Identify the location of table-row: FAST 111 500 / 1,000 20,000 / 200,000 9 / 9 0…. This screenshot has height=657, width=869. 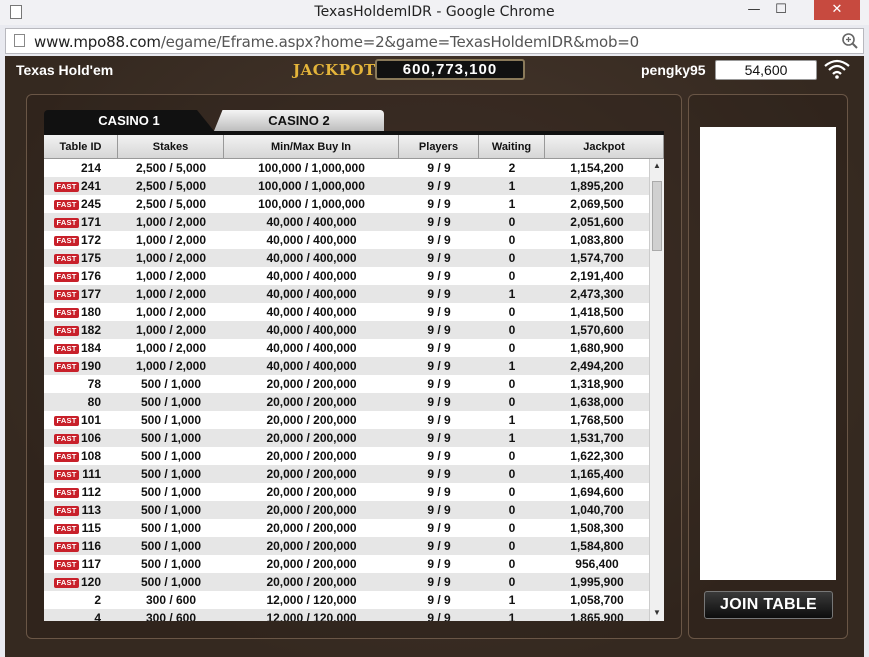
(346, 474).